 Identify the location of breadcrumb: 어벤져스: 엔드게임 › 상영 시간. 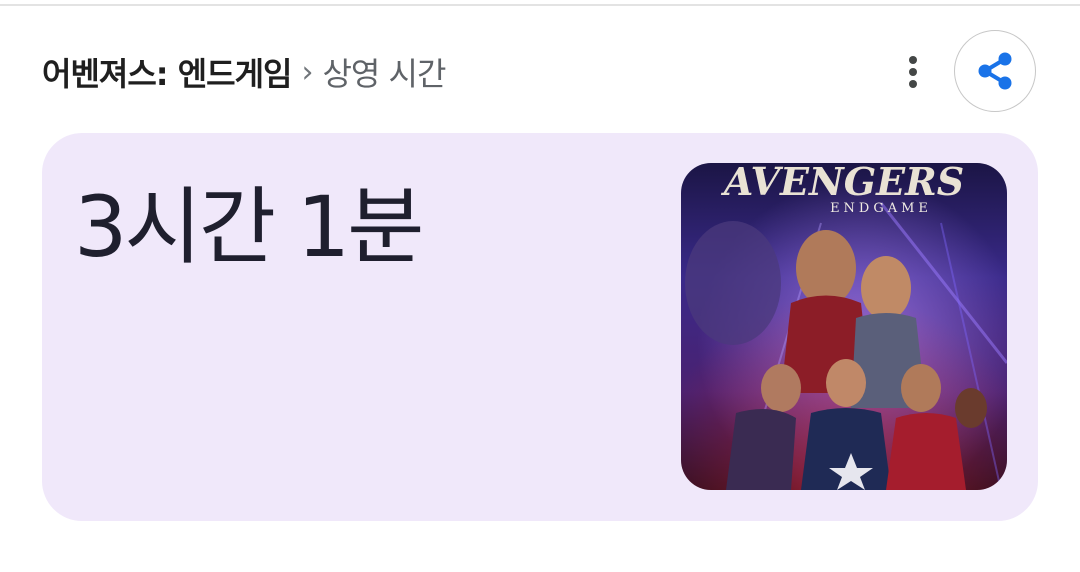
(244, 72).